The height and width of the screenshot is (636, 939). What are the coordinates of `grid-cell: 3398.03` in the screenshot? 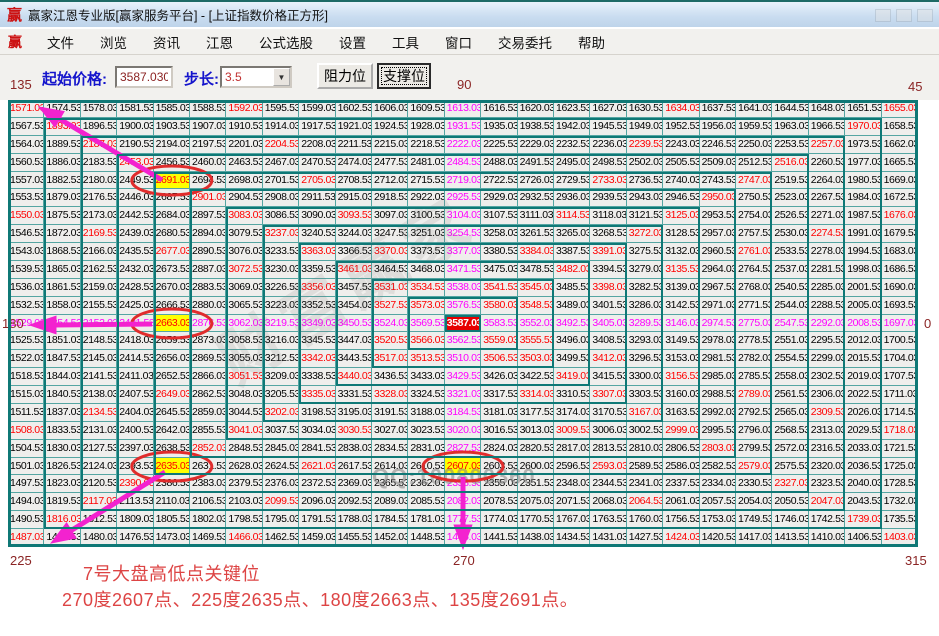 It's located at (608, 287).